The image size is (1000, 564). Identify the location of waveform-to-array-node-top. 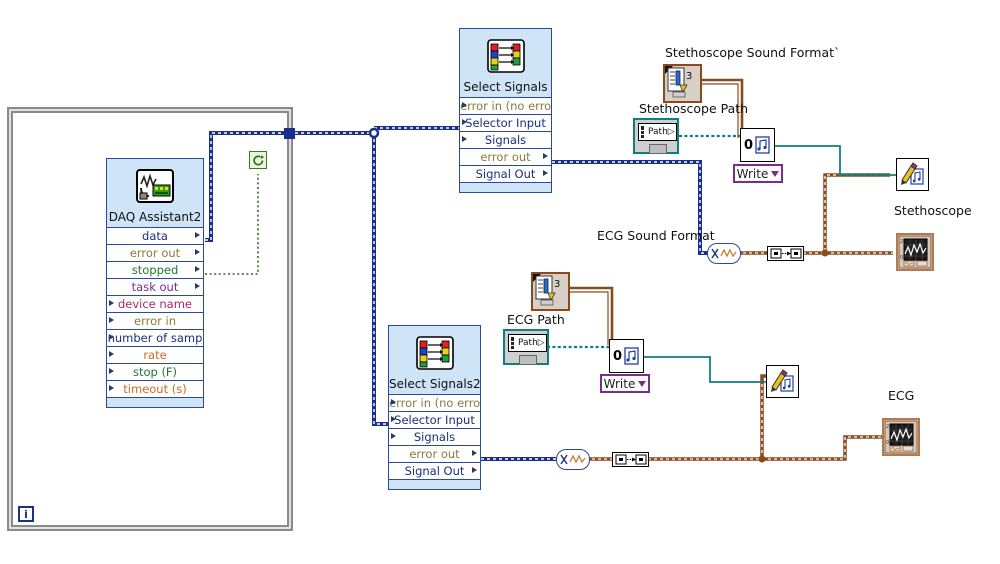
(785, 253).